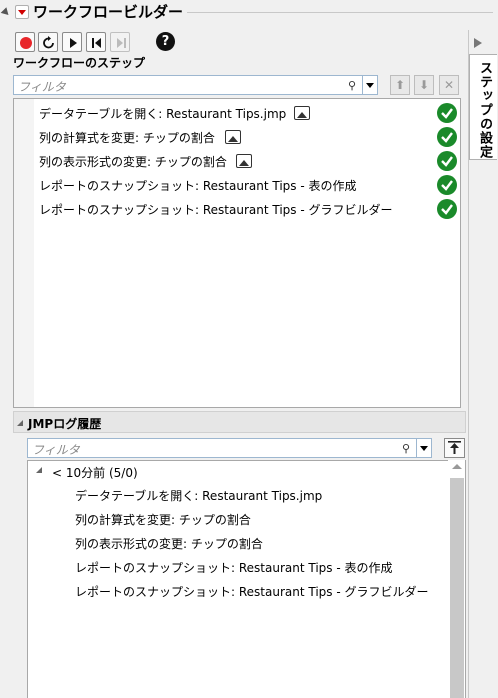 The height and width of the screenshot is (698, 498). What do you see at coordinates (42, 87) in the screenshot?
I see `steps-filter-placeholder: フィルタ` at bounding box center [42, 87].